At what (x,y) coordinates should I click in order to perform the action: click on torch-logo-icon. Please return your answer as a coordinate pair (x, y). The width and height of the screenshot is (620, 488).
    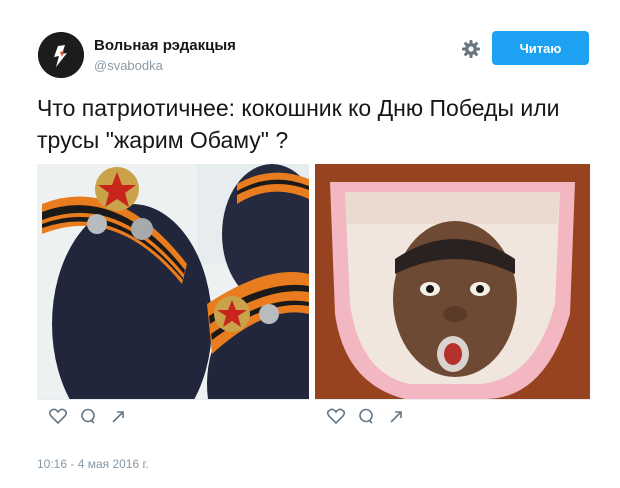
    Looking at the image, I should click on (61, 55).